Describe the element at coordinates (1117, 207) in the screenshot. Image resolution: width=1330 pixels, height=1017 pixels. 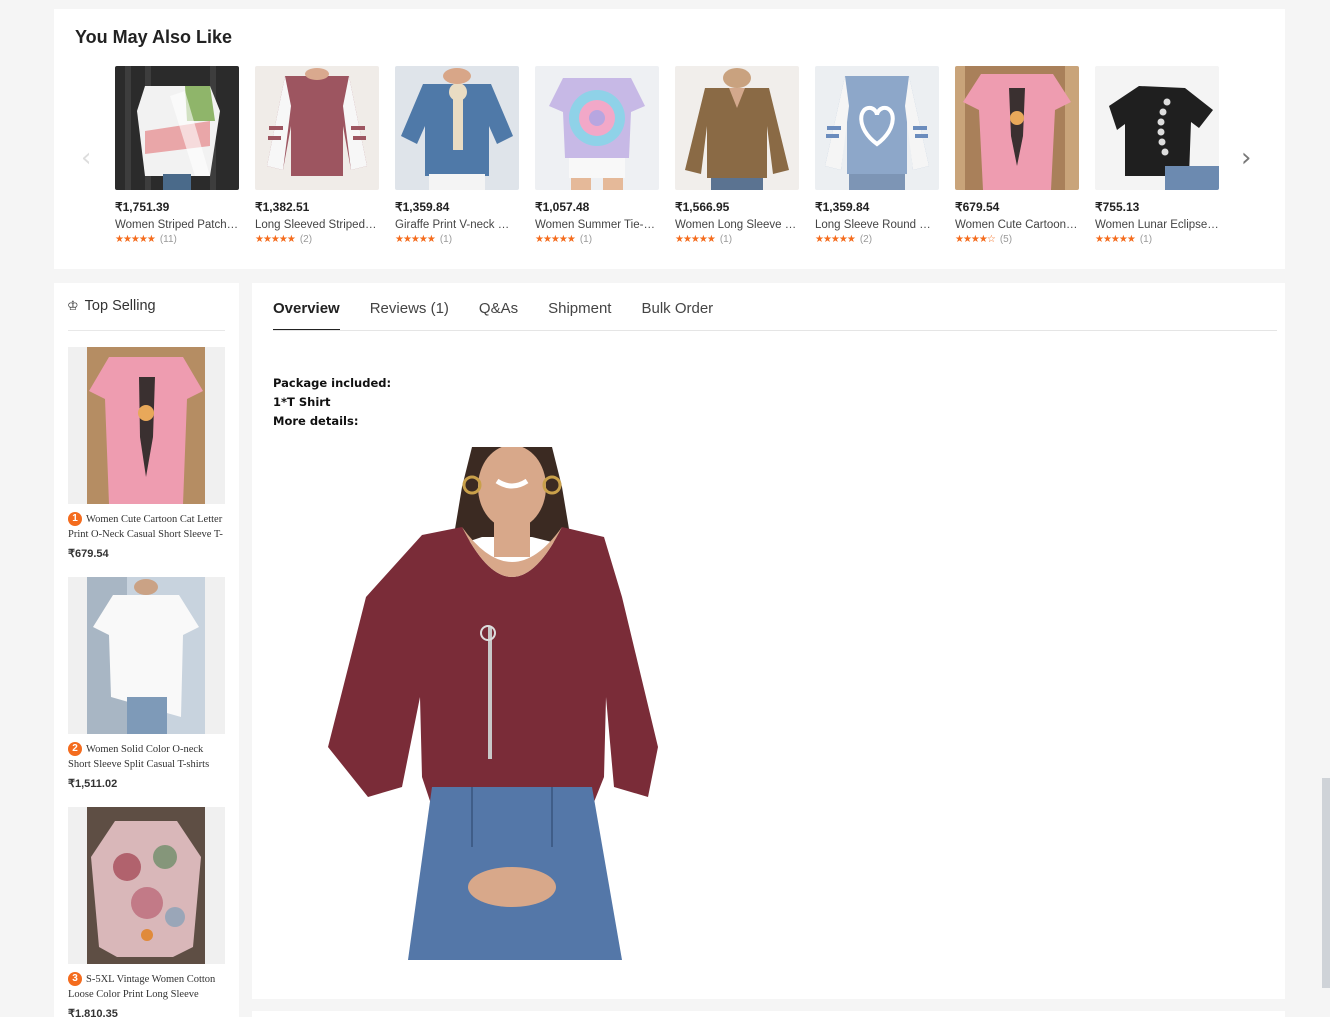
I see `product-price: ₹755.13` at that location.